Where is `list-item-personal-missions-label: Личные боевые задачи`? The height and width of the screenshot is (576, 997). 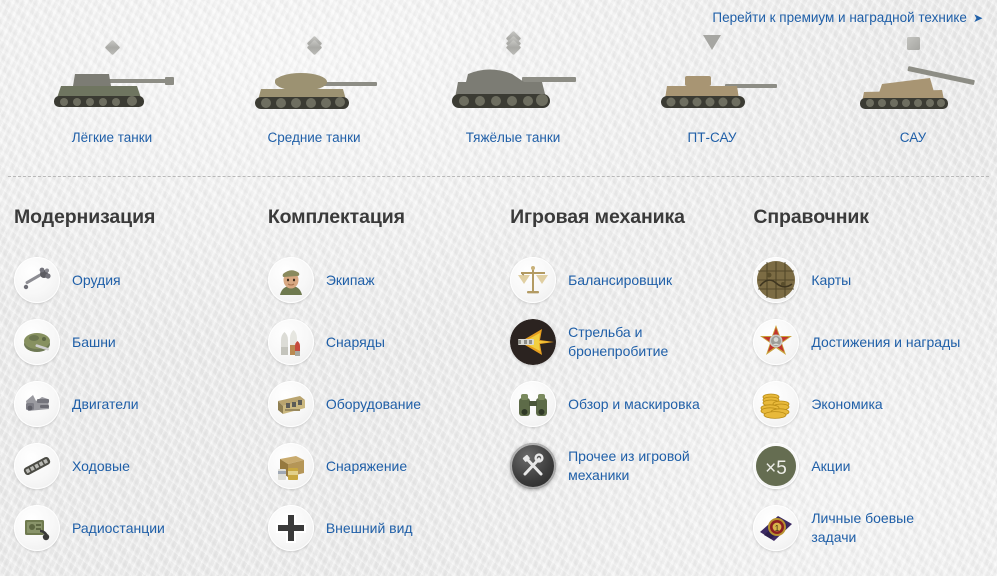 list-item-personal-missions-label: Личные боевые задачи is located at coordinates (862, 527).